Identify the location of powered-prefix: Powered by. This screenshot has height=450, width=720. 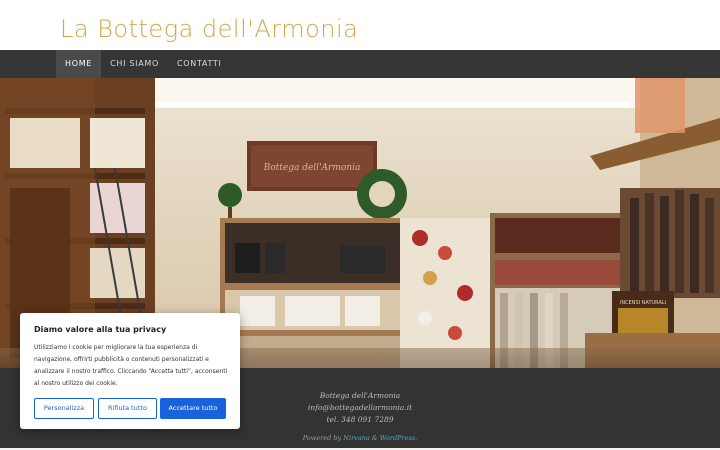
(322, 438).